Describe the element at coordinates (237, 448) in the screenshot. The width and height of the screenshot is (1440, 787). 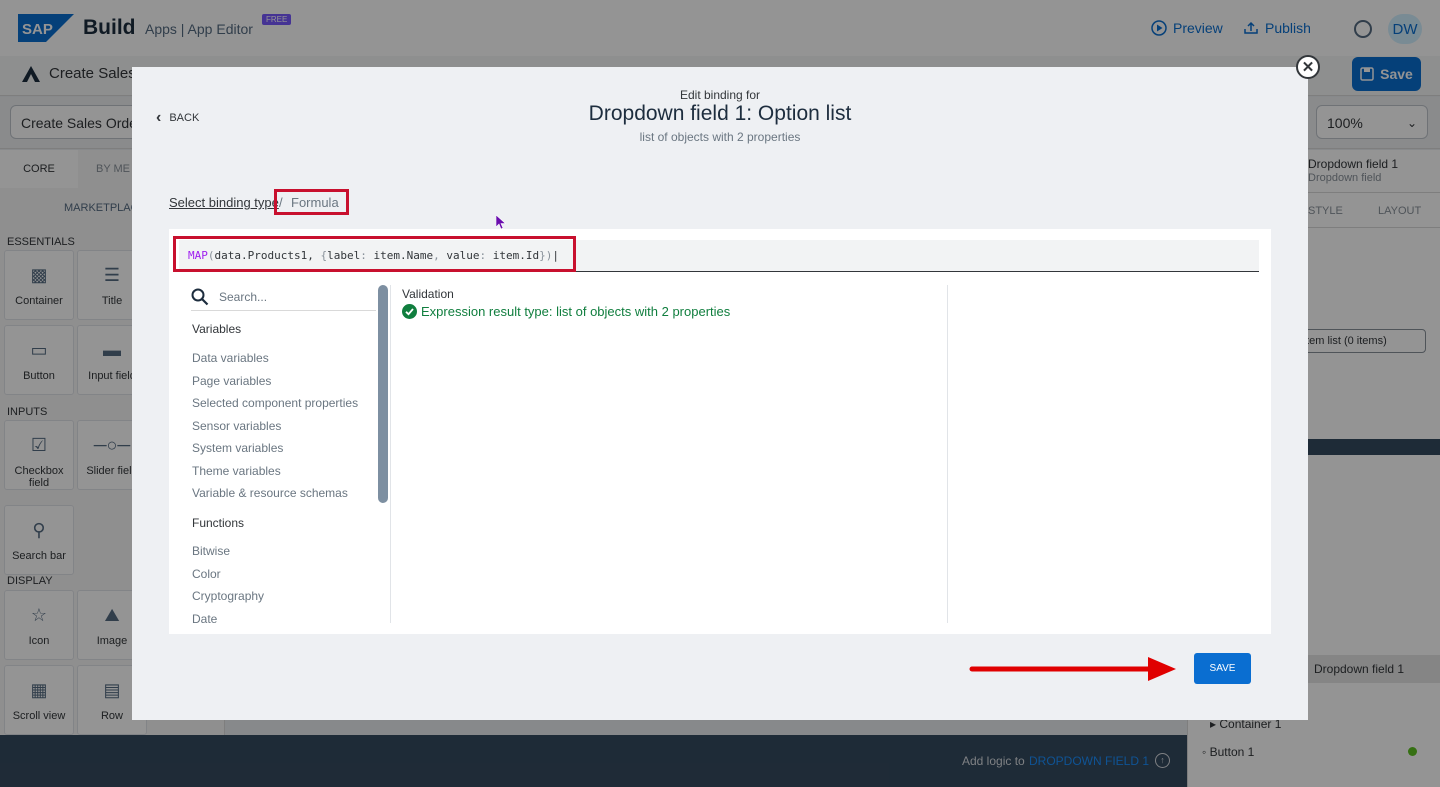
I see `list-item: System variables` at that location.